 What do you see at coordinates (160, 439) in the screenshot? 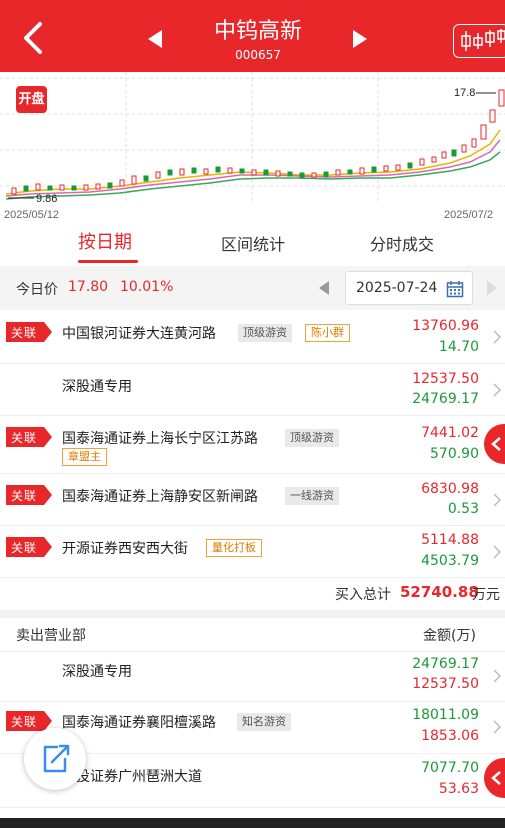
I see `broker-name: 国泰海通证券上海长宁区江苏路` at bounding box center [160, 439].